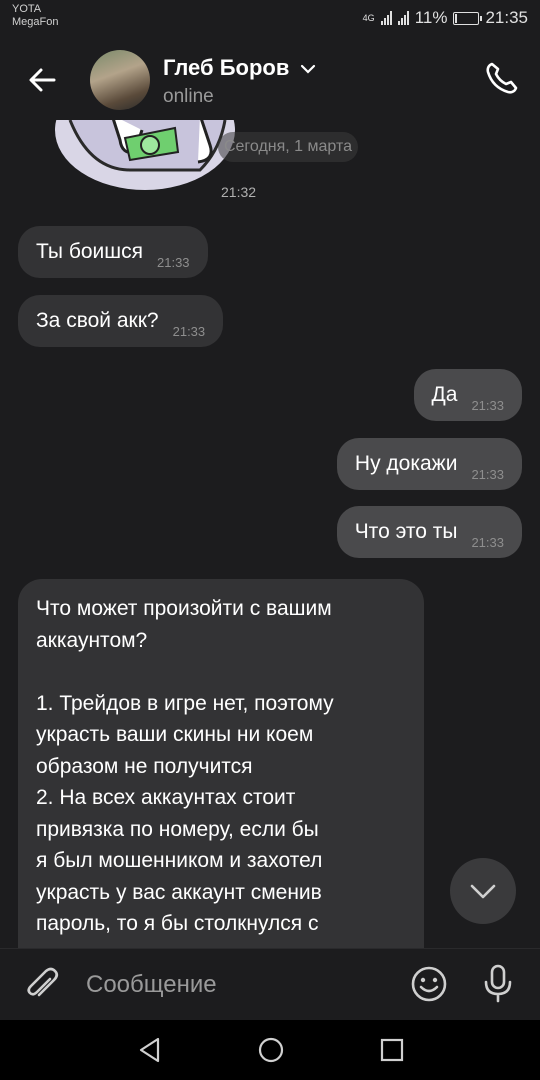  Describe the element at coordinates (221, 672) in the screenshot. I see `message-blank-line` at that location.